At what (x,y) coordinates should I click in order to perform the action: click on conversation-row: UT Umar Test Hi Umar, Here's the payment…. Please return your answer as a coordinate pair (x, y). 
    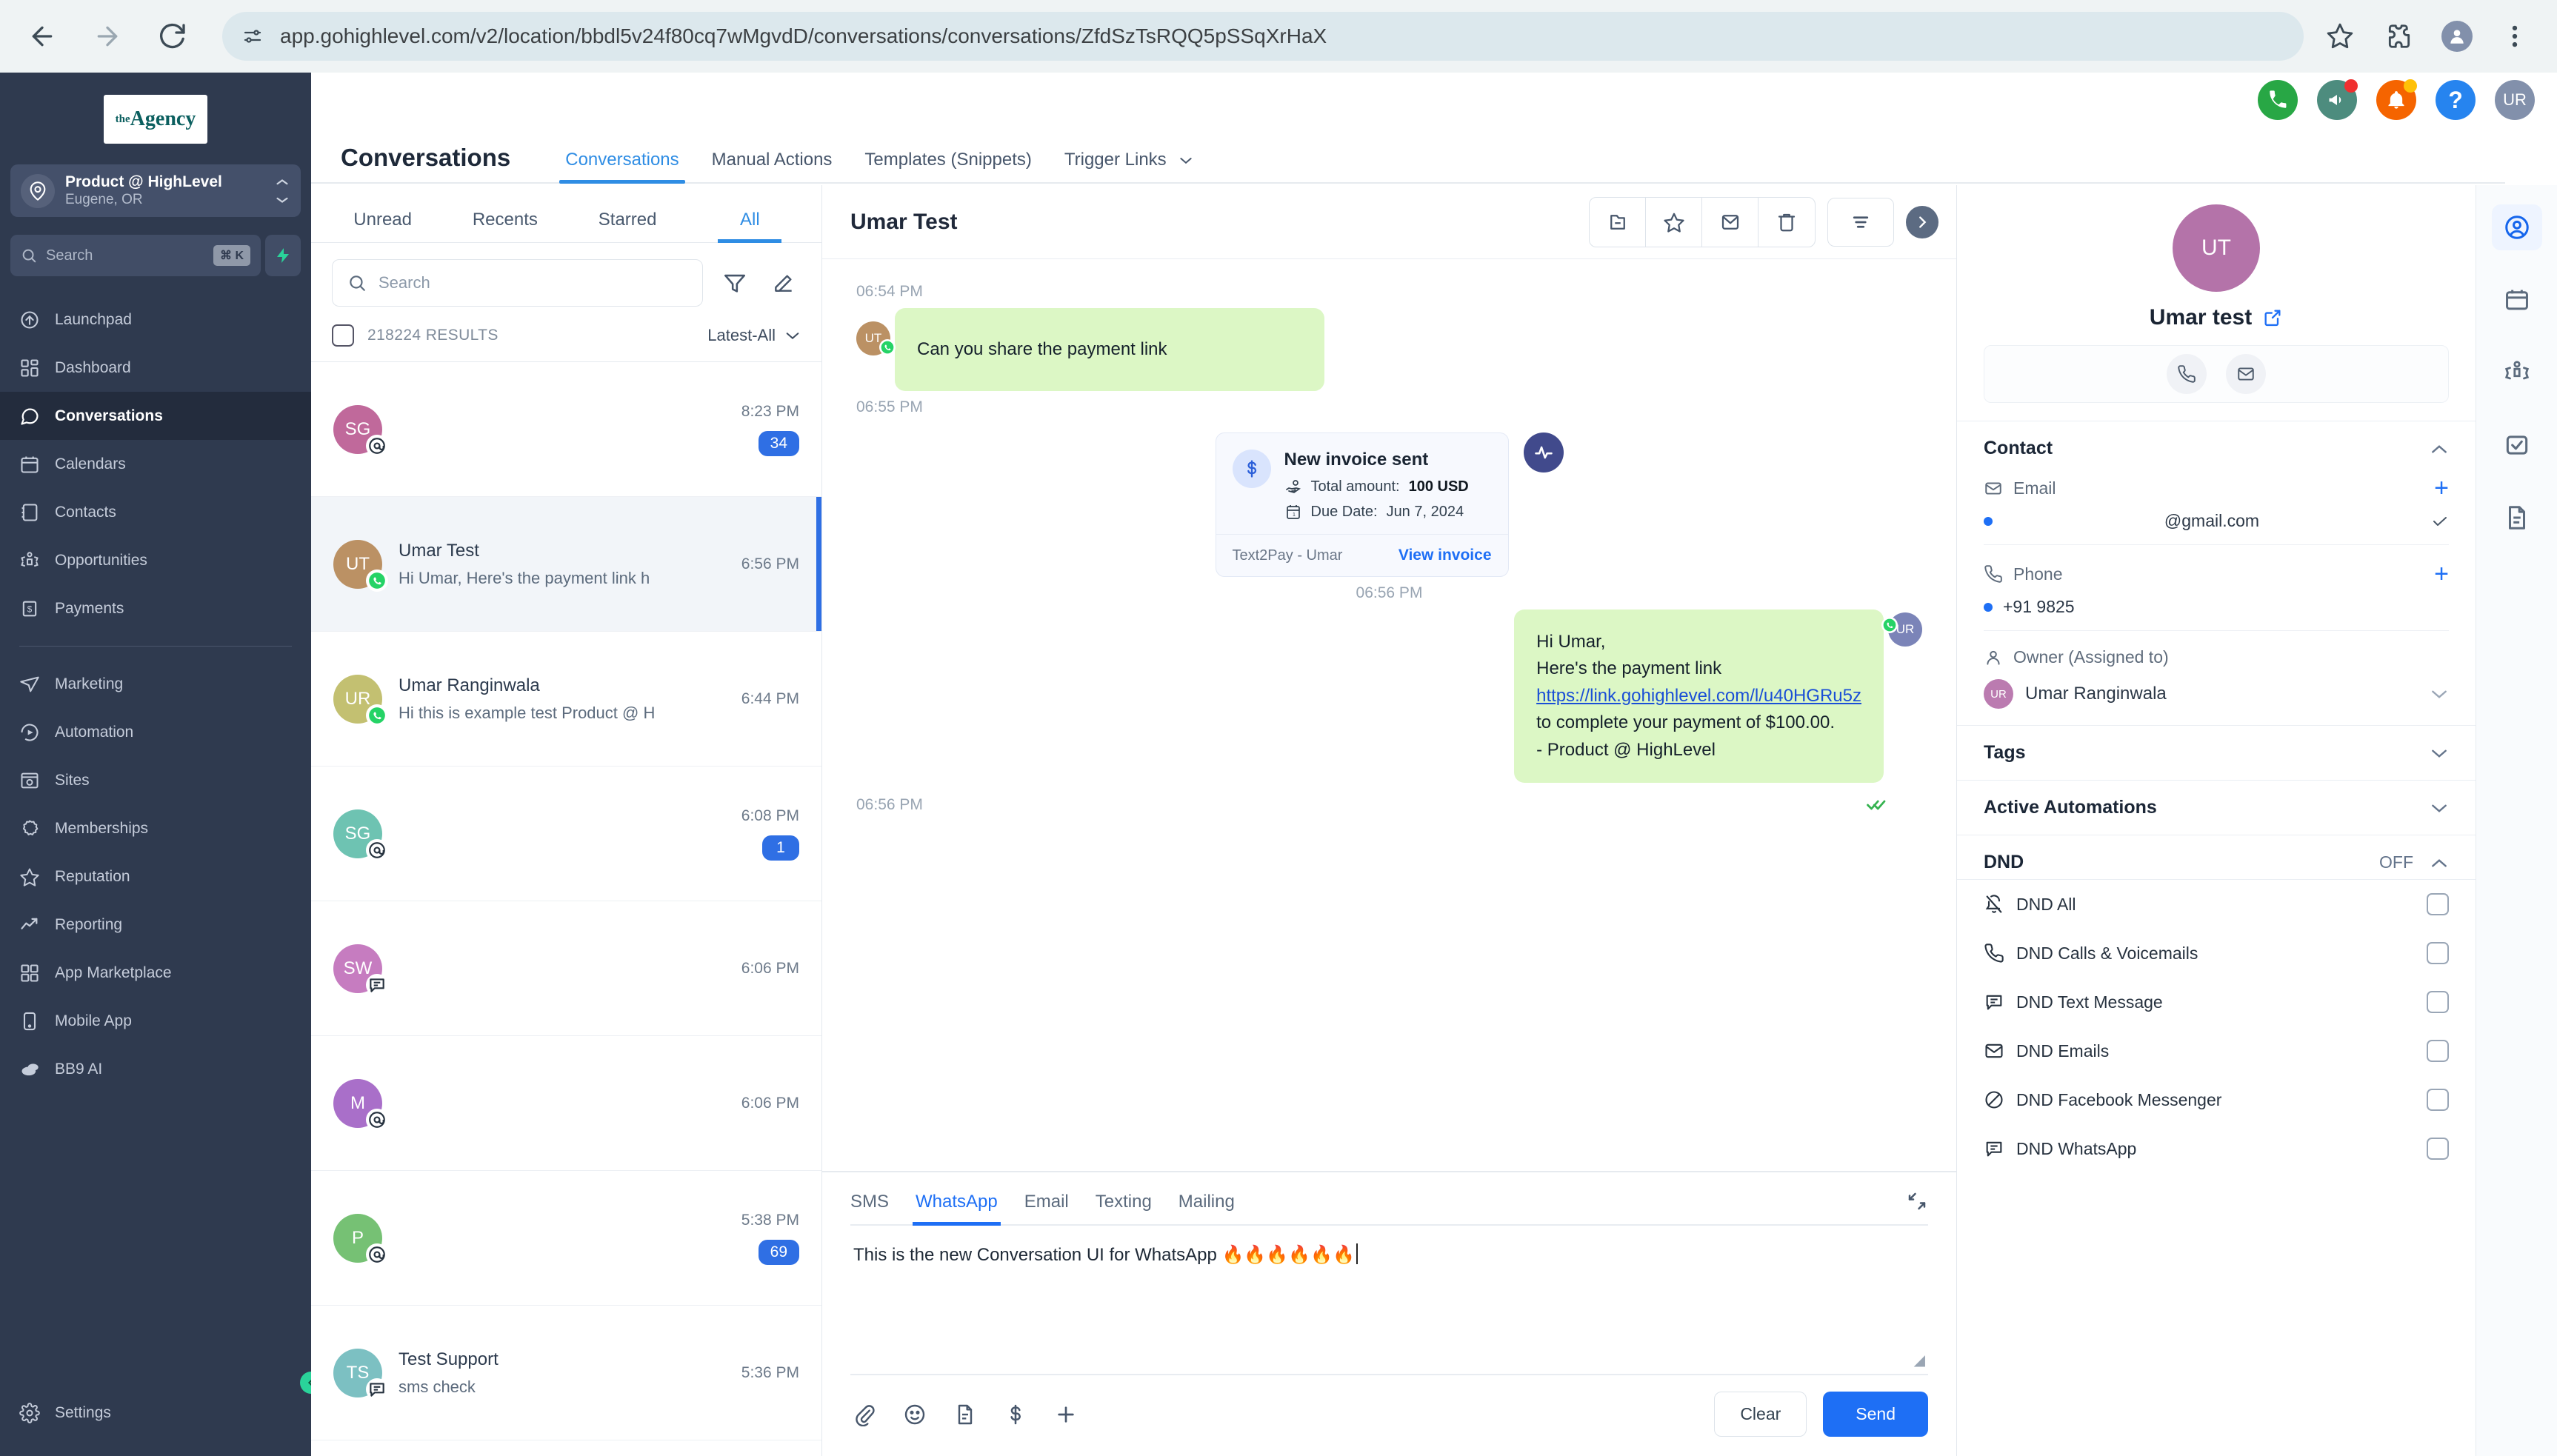
    Looking at the image, I should click on (566, 564).